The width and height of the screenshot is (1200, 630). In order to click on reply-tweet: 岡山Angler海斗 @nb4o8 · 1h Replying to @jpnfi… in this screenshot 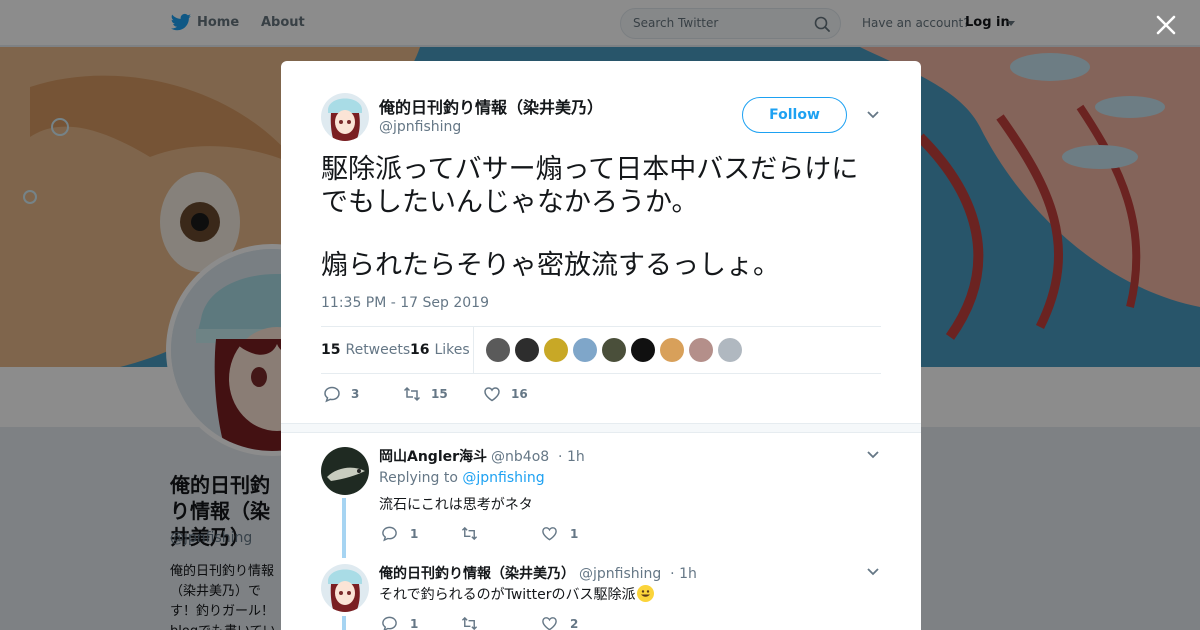, I will do `click(601, 500)`.